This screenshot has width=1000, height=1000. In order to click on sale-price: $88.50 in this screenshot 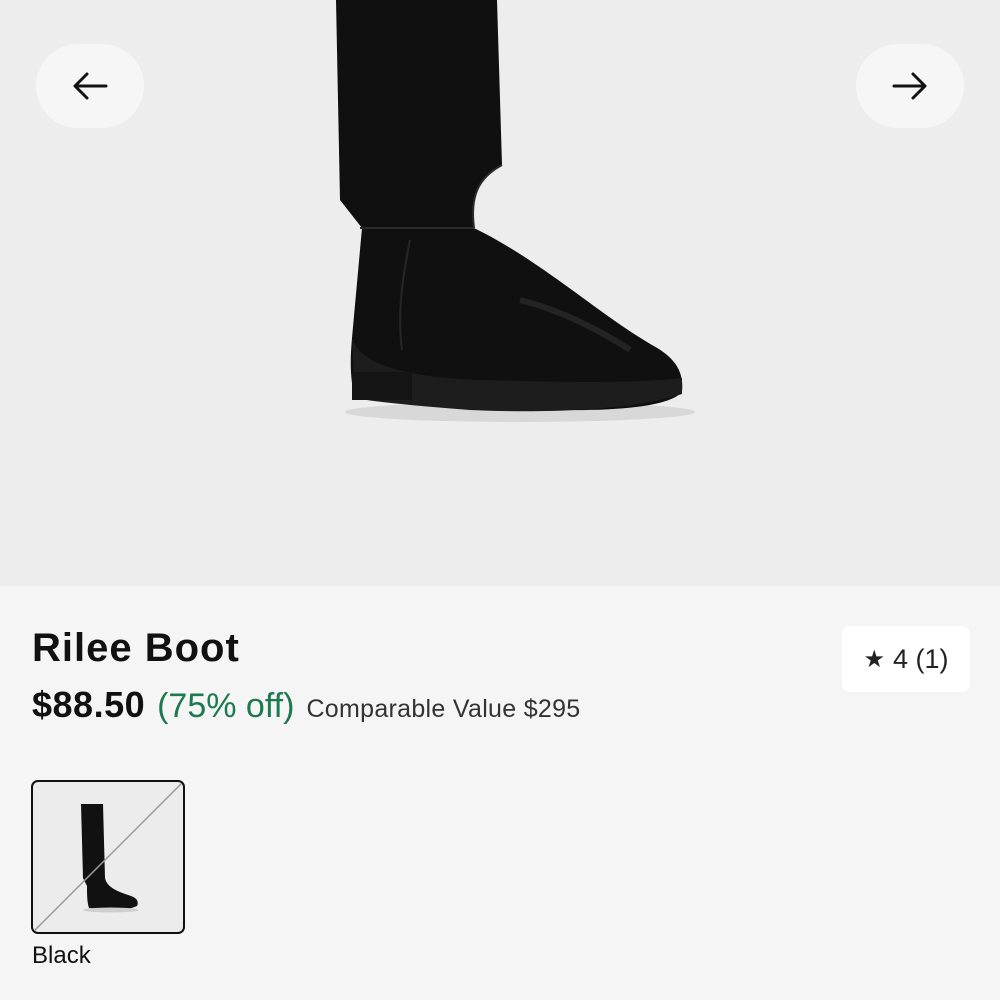, I will do `click(89, 704)`.